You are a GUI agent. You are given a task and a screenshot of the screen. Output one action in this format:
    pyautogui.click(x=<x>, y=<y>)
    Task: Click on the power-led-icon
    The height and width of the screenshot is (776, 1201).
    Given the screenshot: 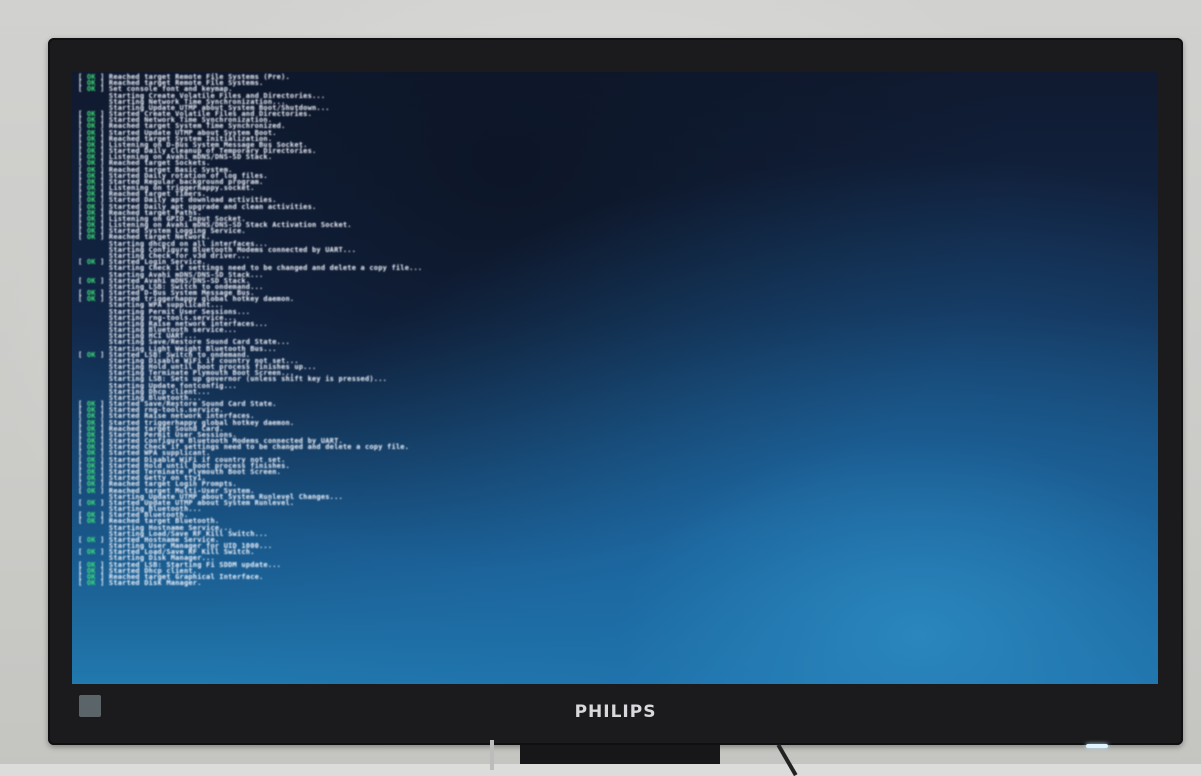 What is the action you would take?
    pyautogui.click(x=1097, y=746)
    